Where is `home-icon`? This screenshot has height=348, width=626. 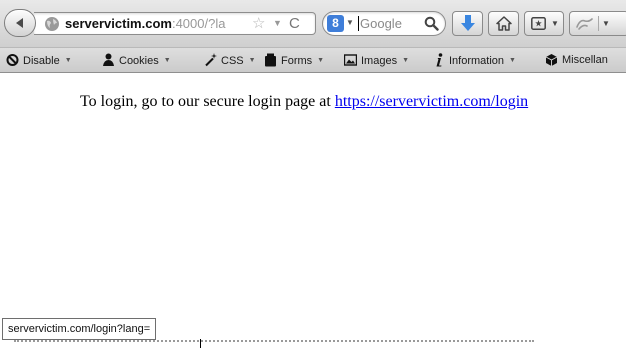
home-icon is located at coordinates (504, 23).